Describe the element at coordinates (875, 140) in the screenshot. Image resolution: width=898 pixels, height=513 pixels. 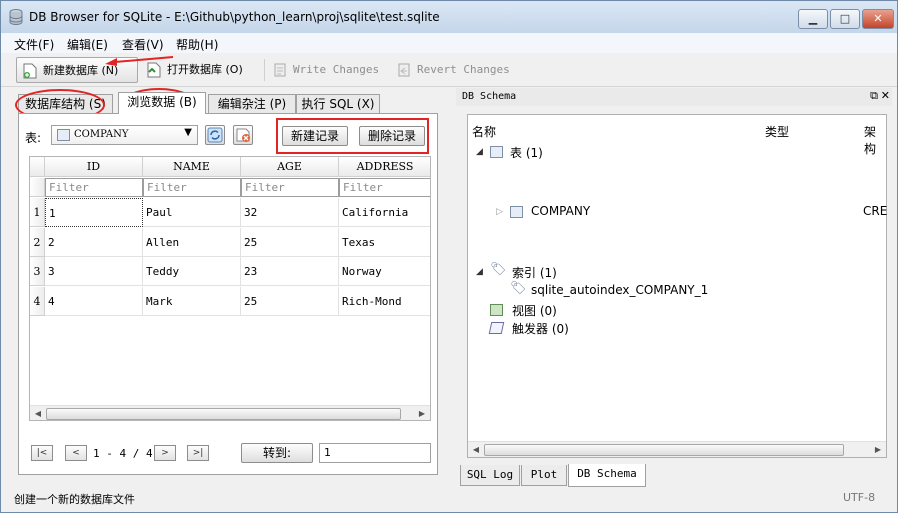
I see `column-header-schema: 架构` at that location.